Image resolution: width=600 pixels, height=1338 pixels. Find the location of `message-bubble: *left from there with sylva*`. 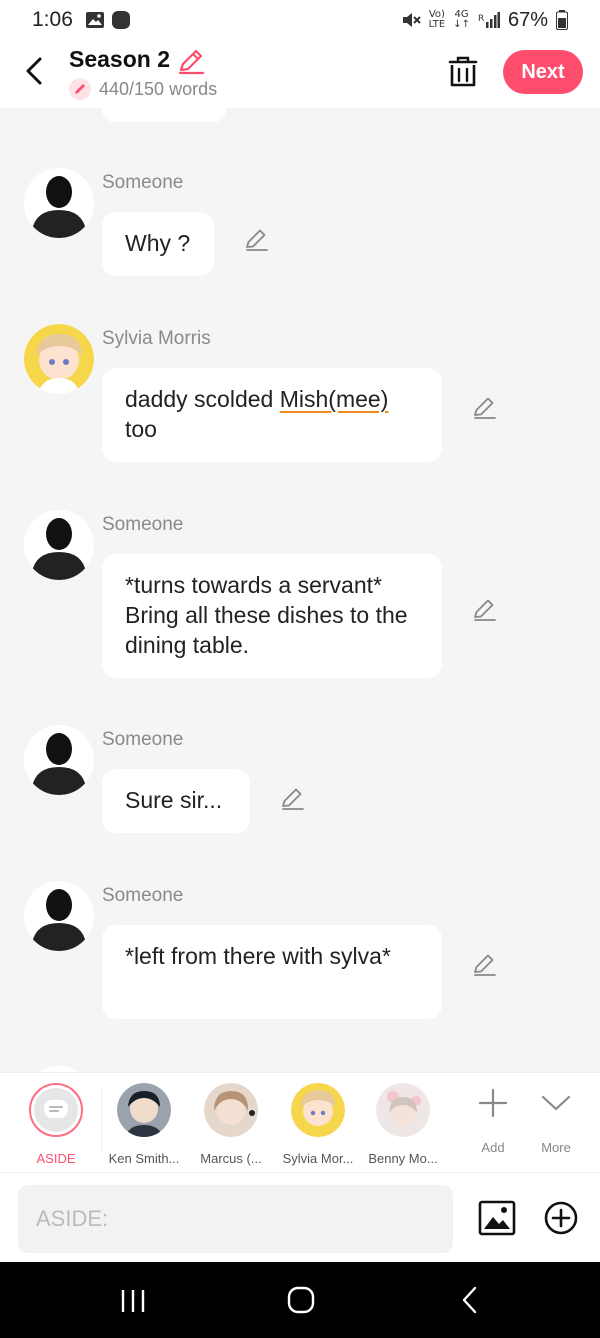

message-bubble: *left from there with sylva* is located at coordinates (272, 972).